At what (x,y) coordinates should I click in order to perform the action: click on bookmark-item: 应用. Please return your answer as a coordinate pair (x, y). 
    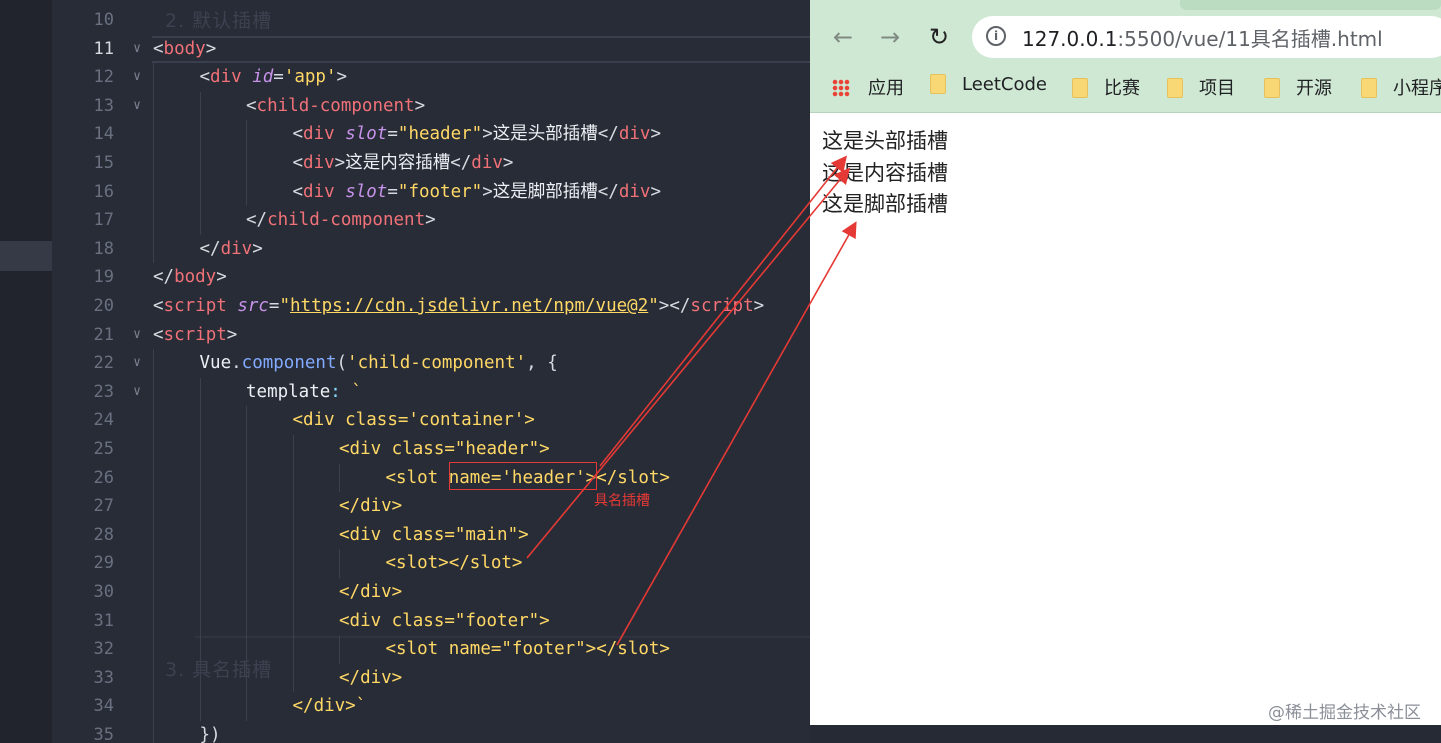
    Looking at the image, I should click on (868, 87).